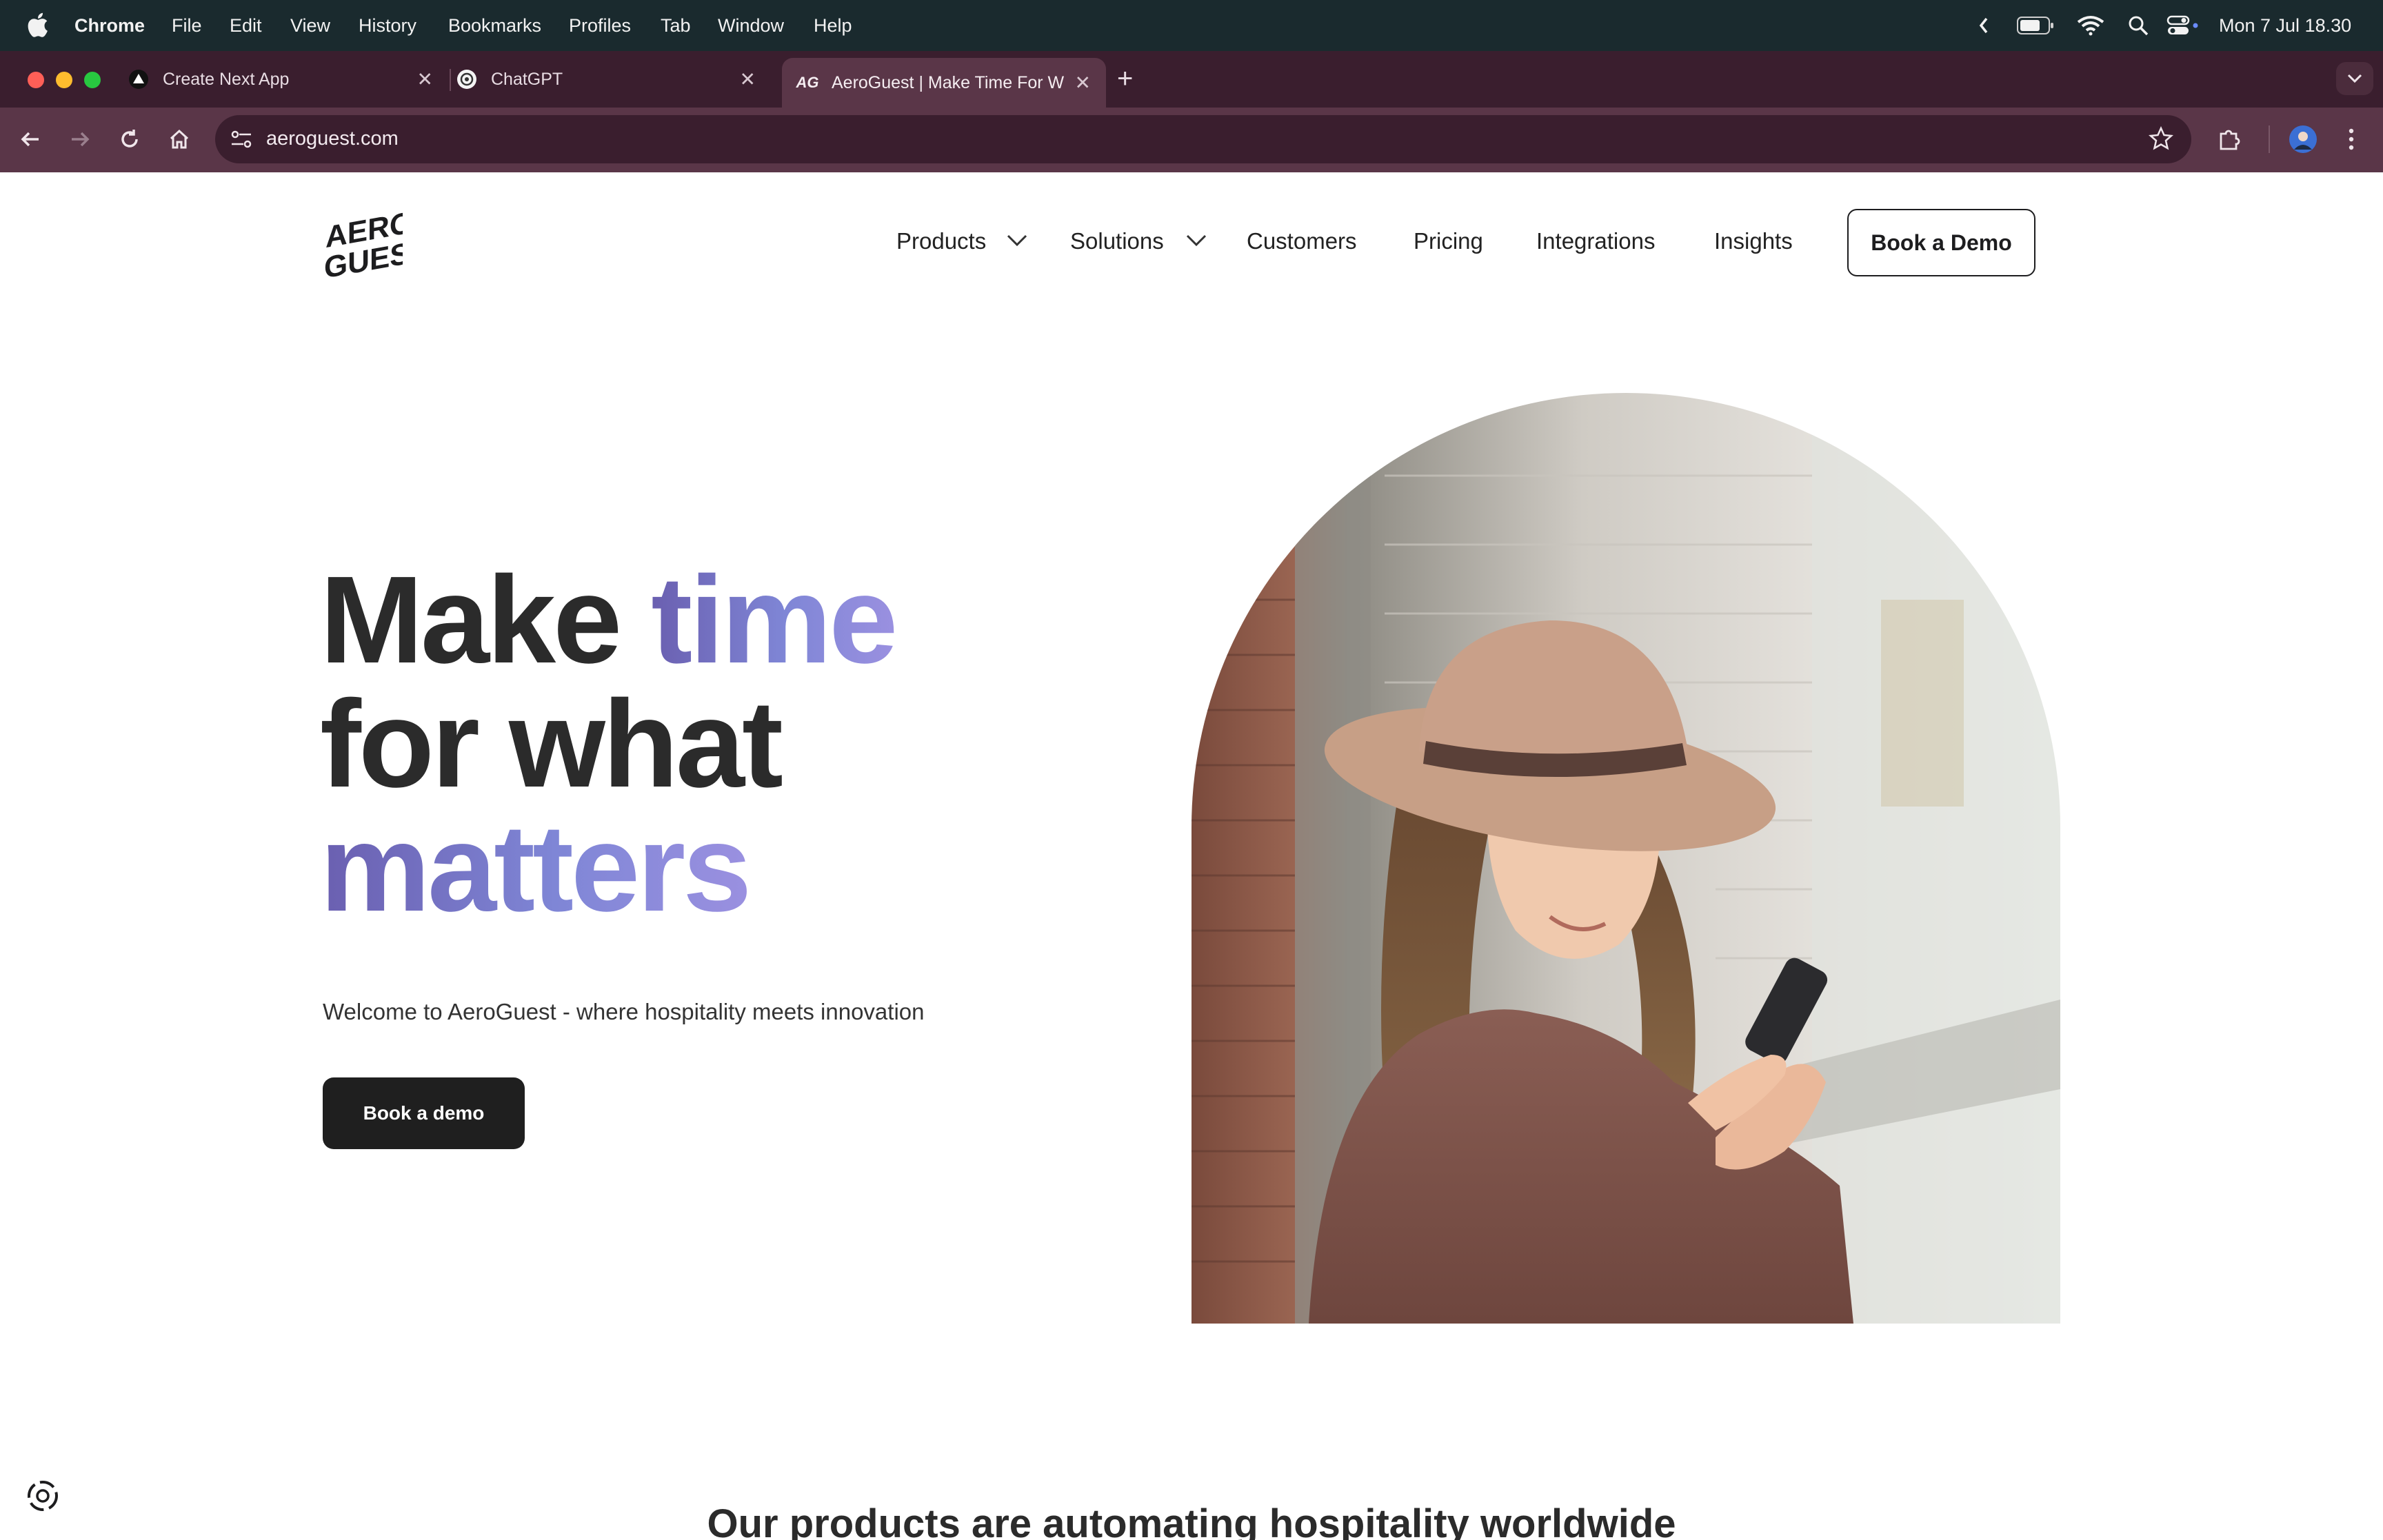 This screenshot has height=1540, width=2383. I want to click on control-center-icon, so click(2183, 26).